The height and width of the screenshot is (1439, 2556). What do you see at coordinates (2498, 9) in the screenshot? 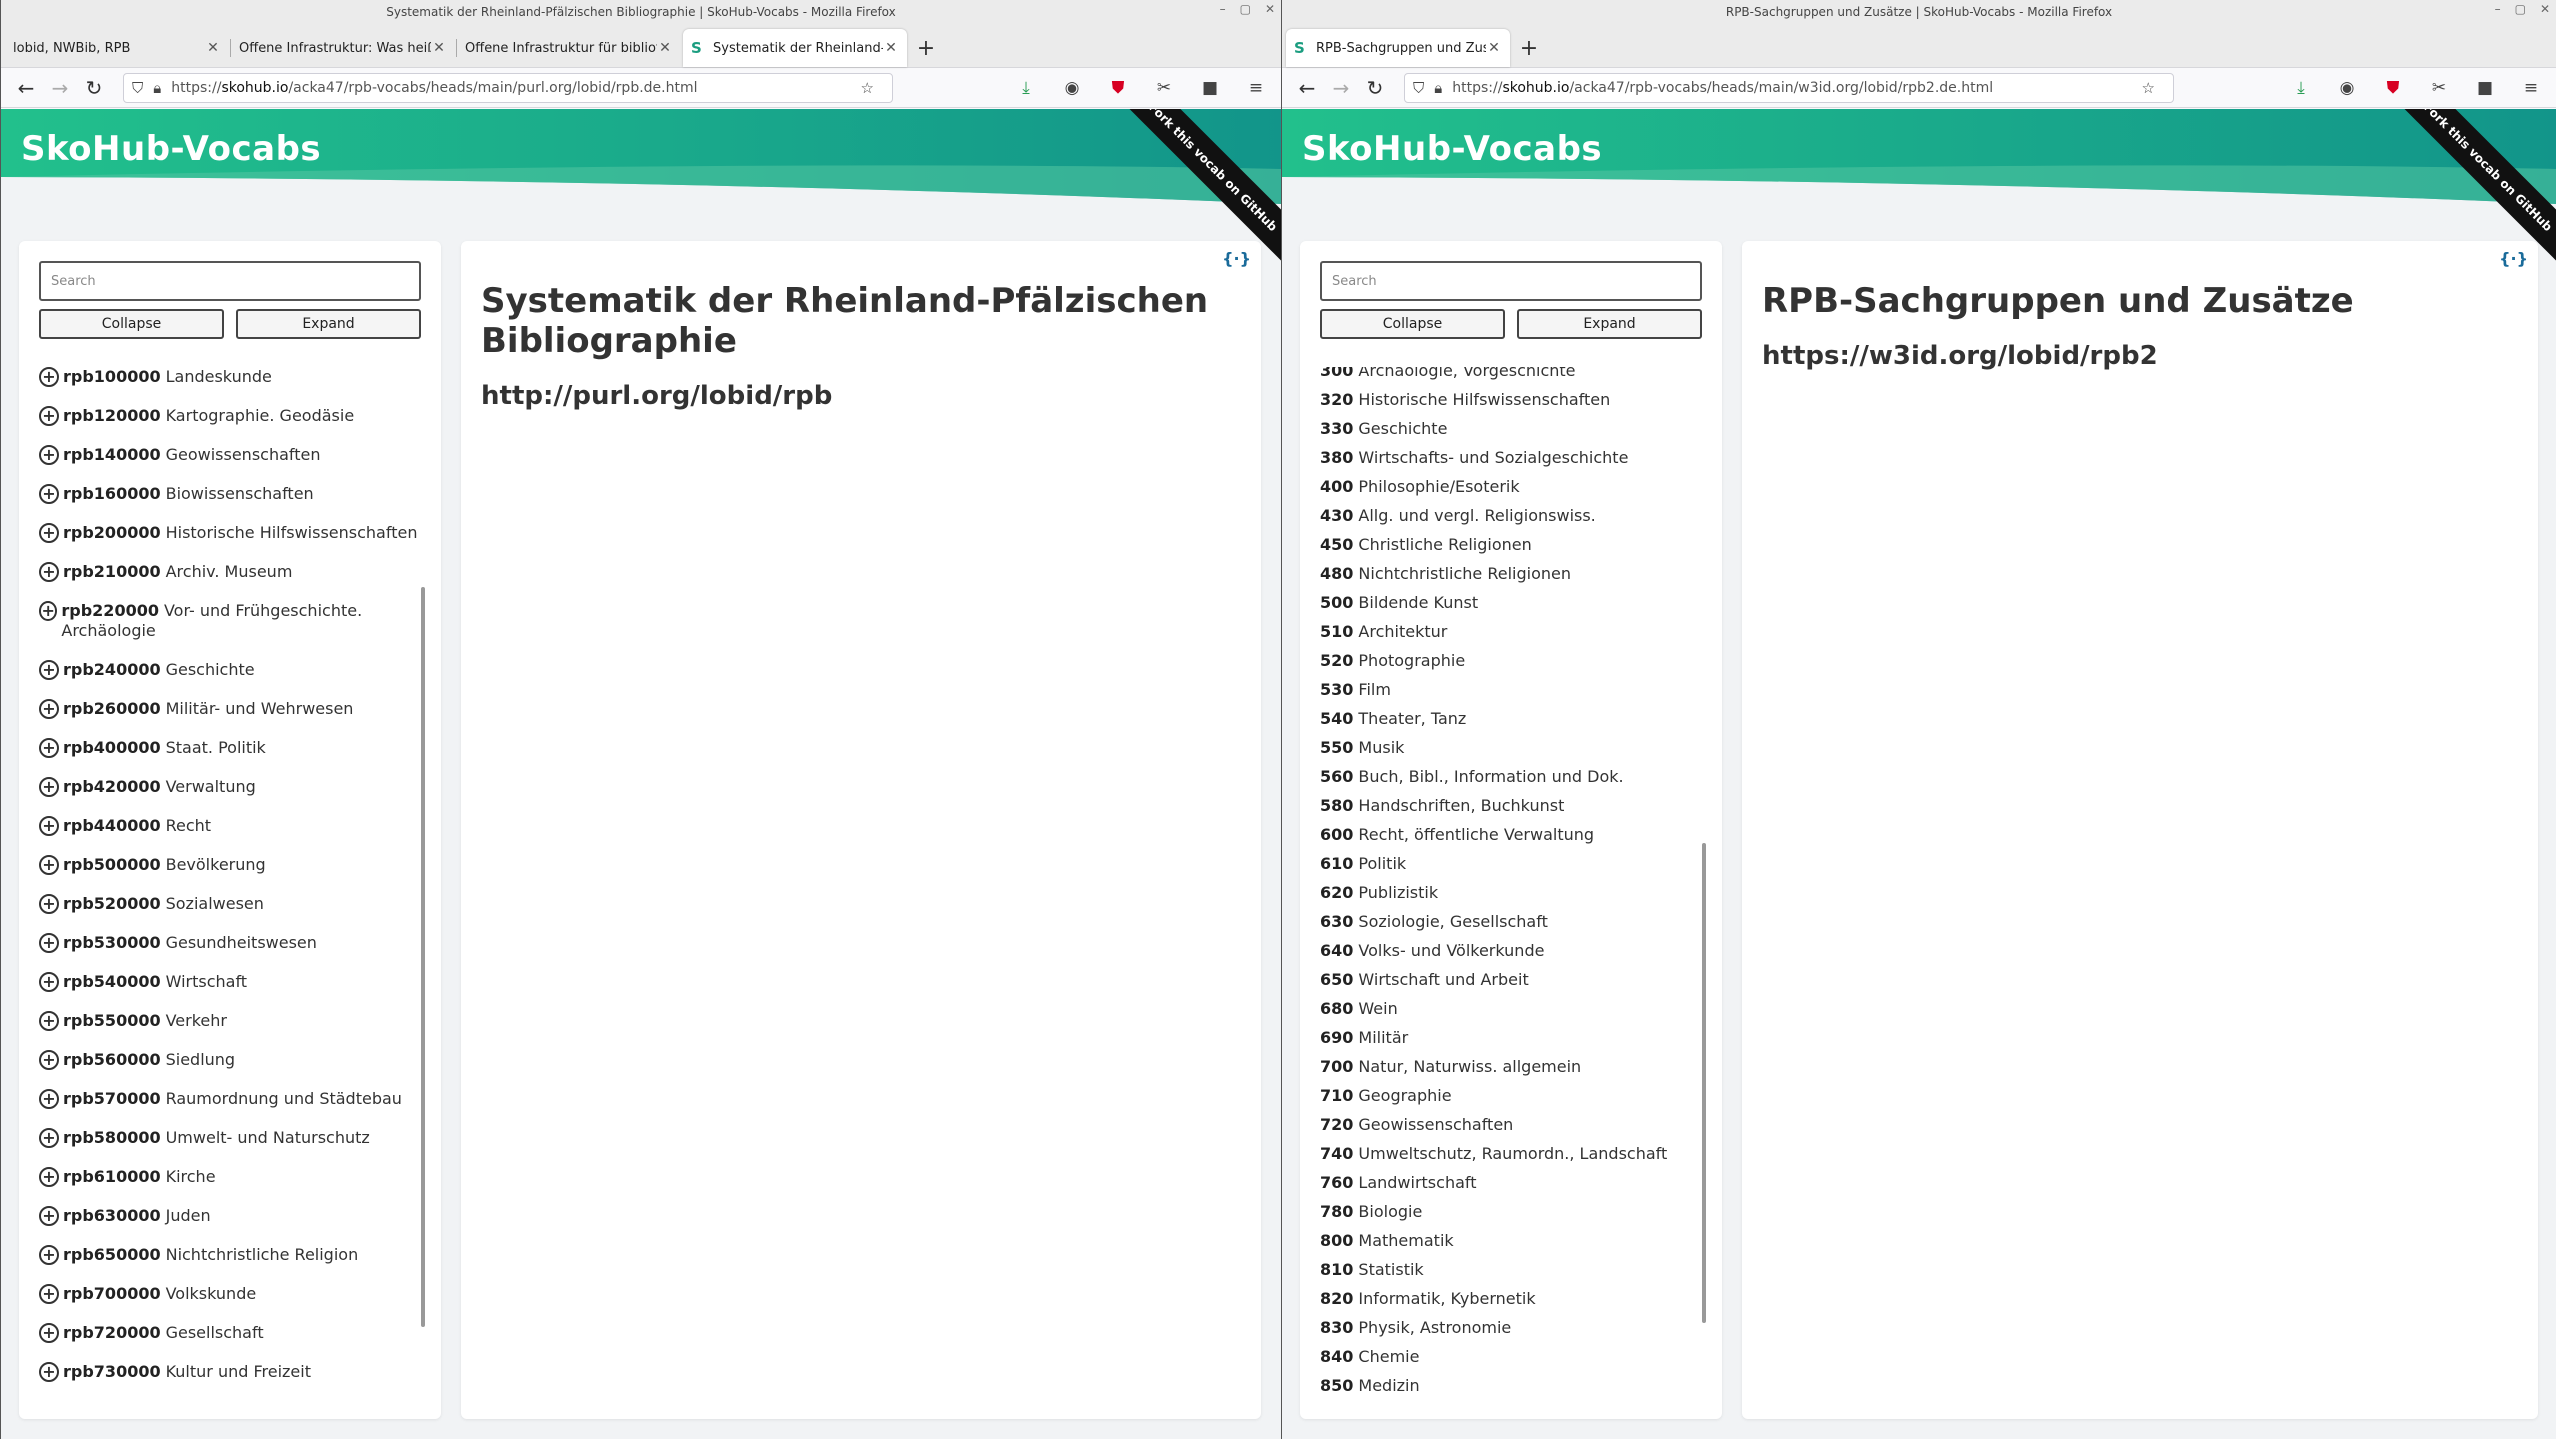
I see `minimize-icon: –` at bounding box center [2498, 9].